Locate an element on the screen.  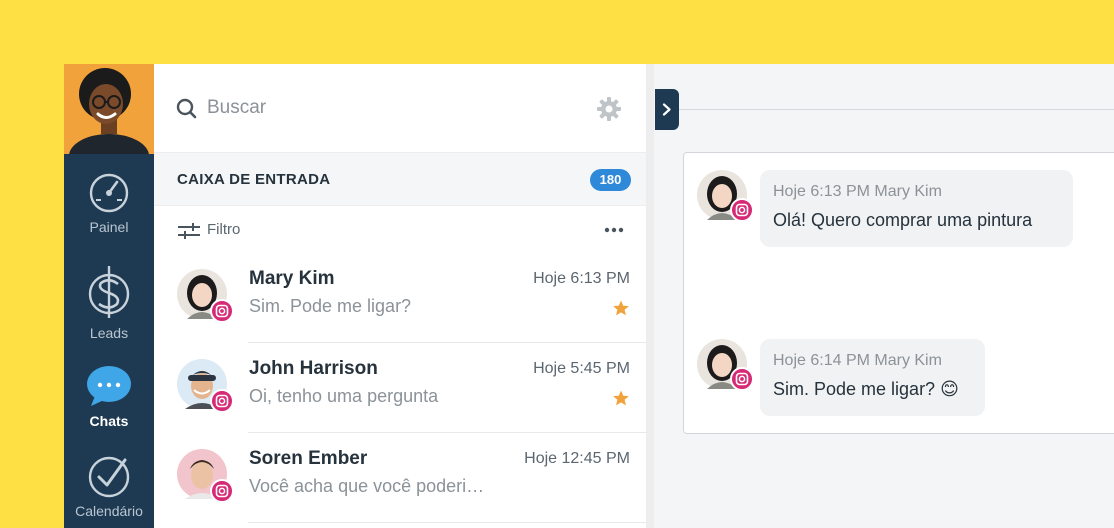
sliders-icon is located at coordinates (189, 231).